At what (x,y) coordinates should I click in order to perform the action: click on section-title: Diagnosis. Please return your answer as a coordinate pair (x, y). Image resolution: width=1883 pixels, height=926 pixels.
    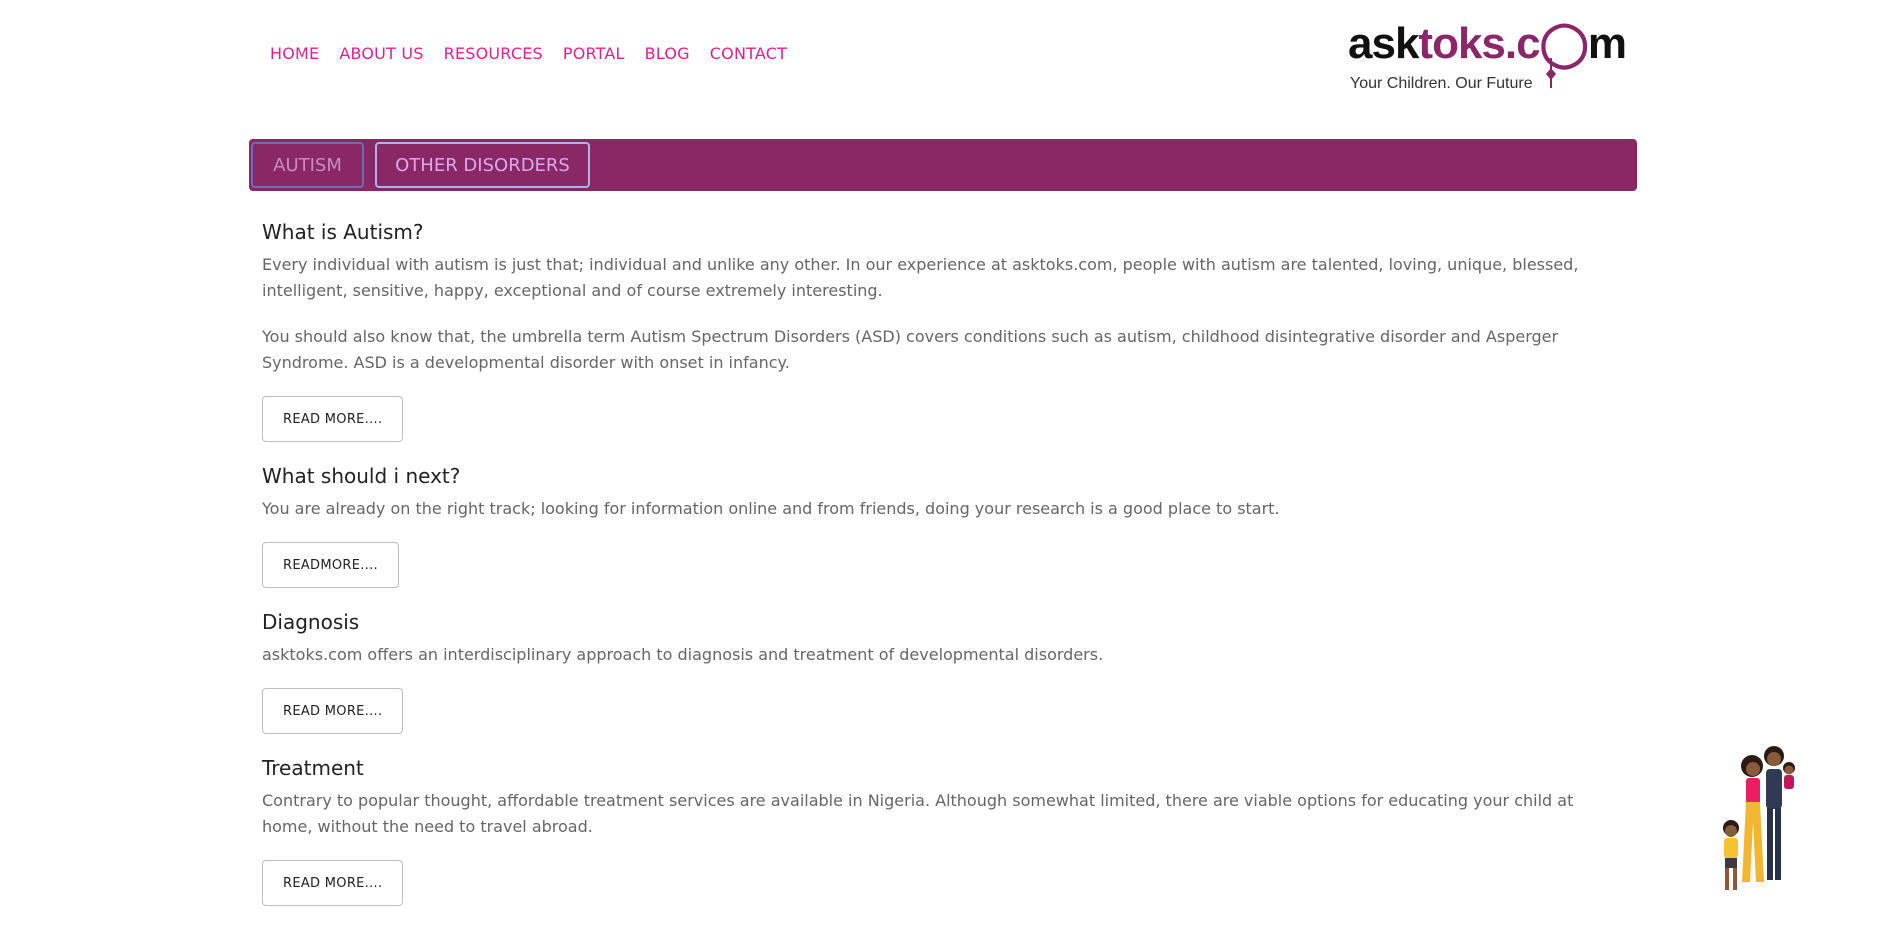
    Looking at the image, I should click on (311, 622).